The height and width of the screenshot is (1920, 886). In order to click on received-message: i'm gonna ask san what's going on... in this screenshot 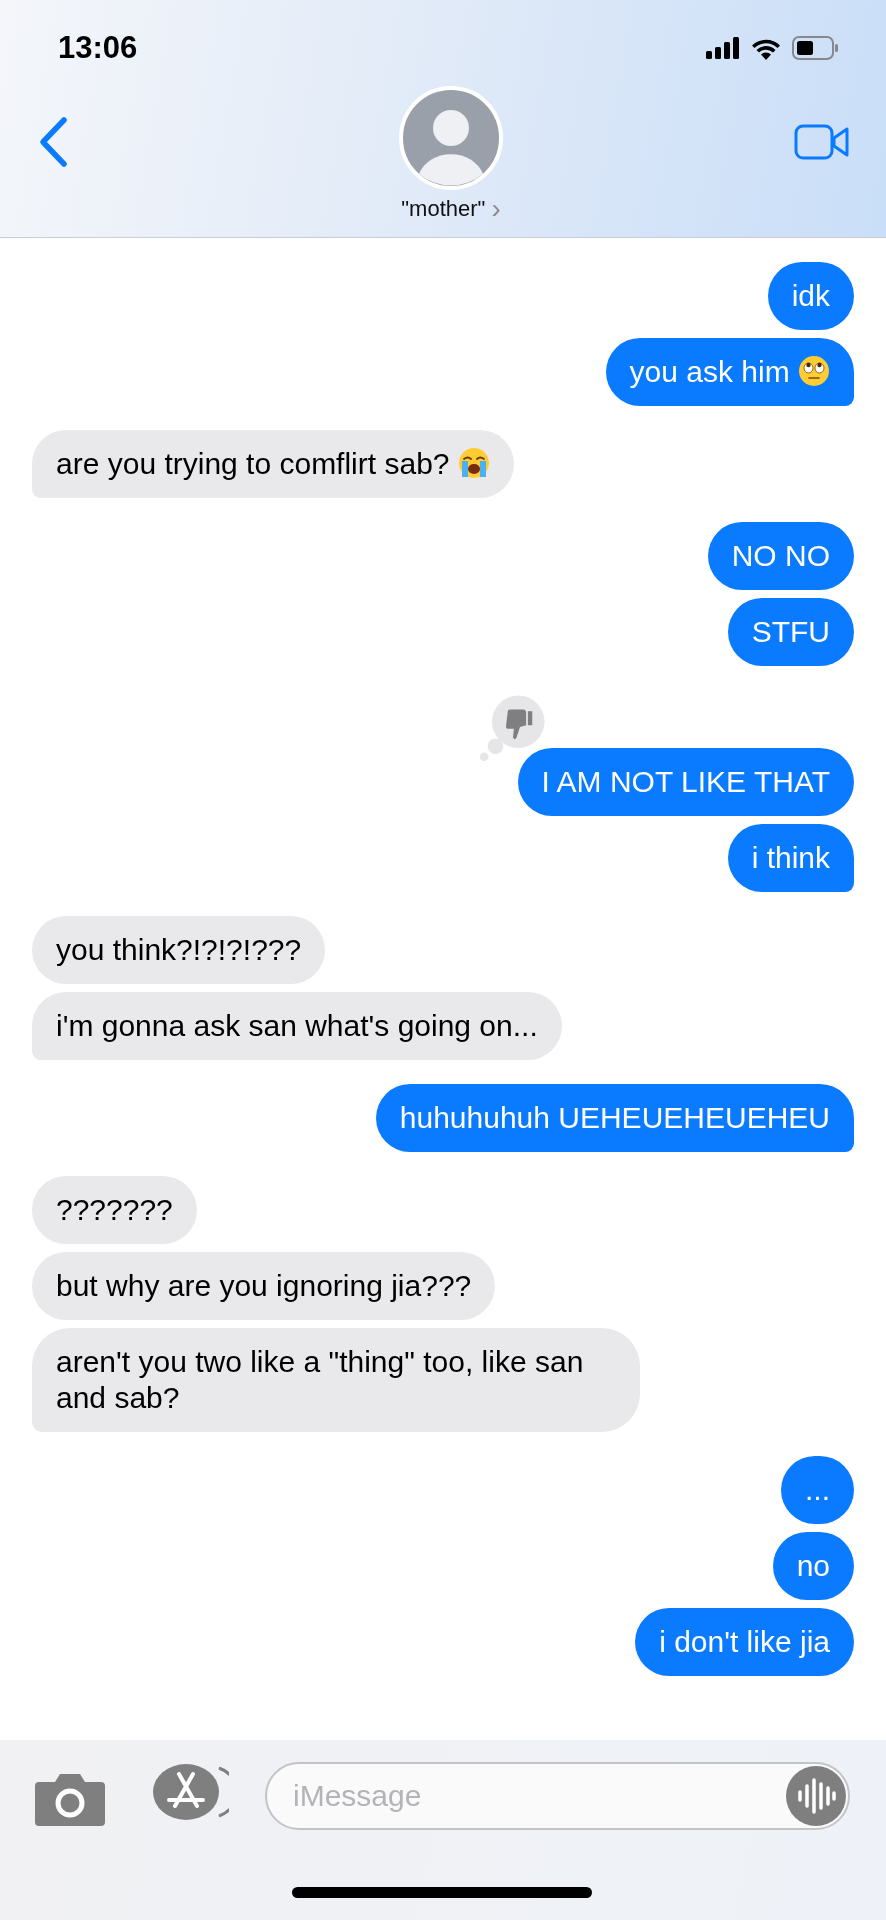, I will do `click(297, 1026)`.